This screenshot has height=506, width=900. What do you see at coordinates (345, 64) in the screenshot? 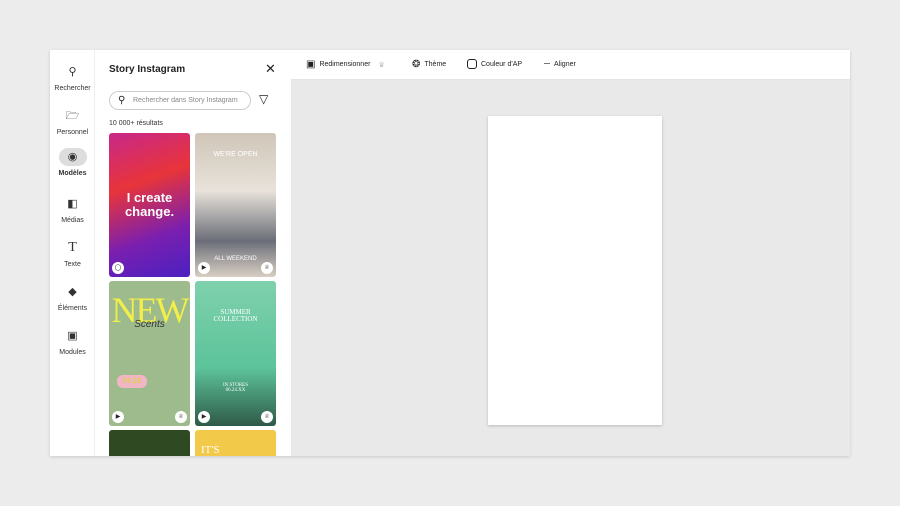
I see `resize-button: ▣ Redimensionner ♕` at bounding box center [345, 64].